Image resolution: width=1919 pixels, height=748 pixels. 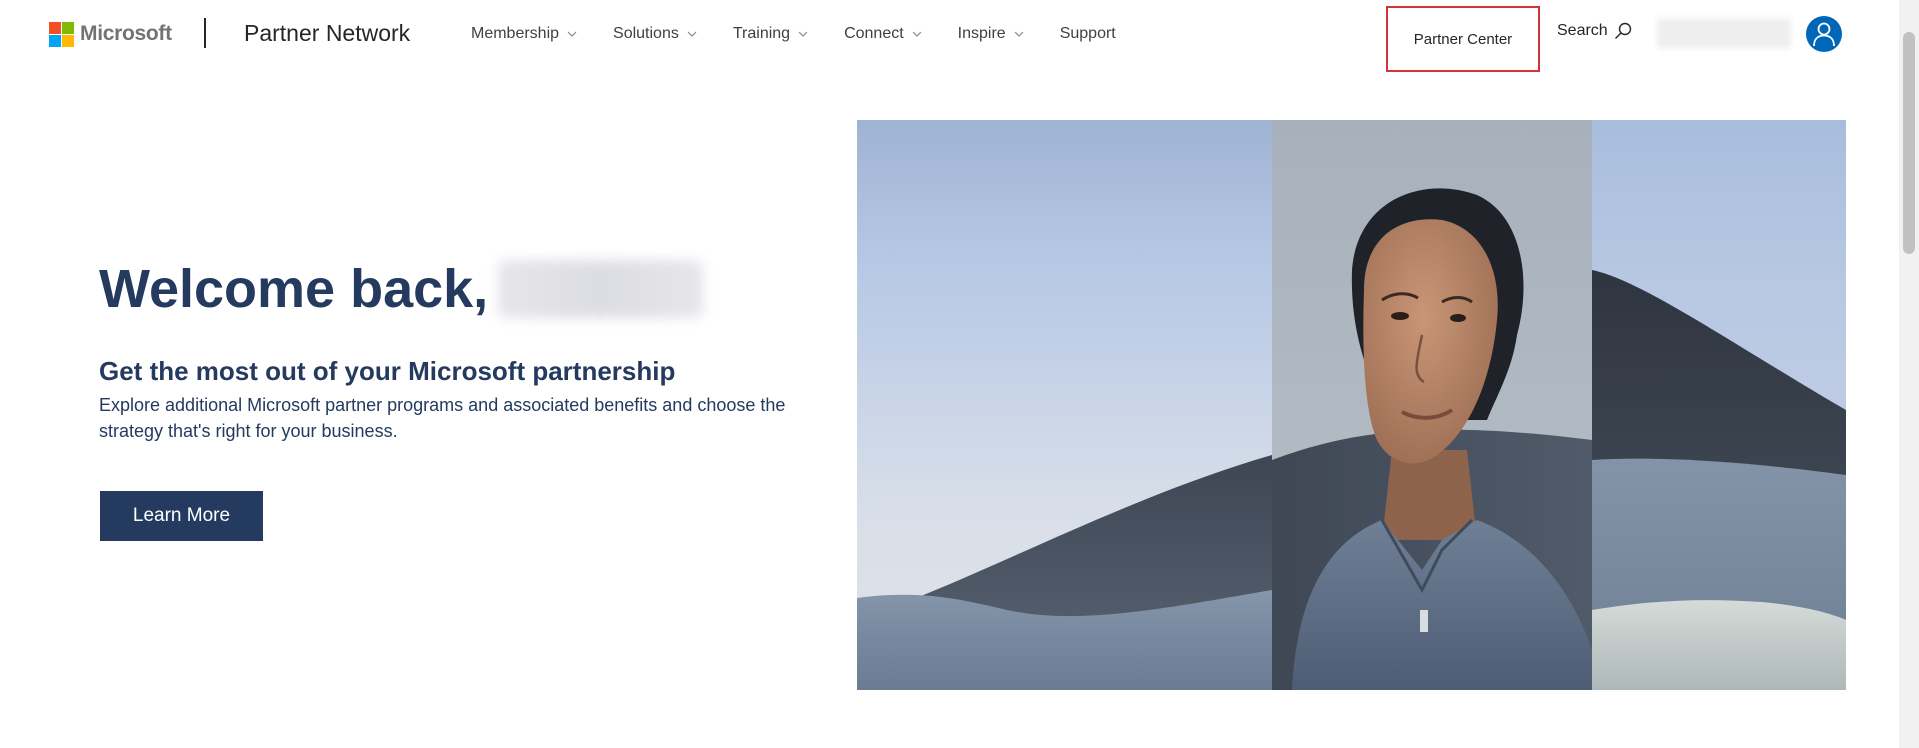 I want to click on nav-item-training: Training, so click(x=770, y=34).